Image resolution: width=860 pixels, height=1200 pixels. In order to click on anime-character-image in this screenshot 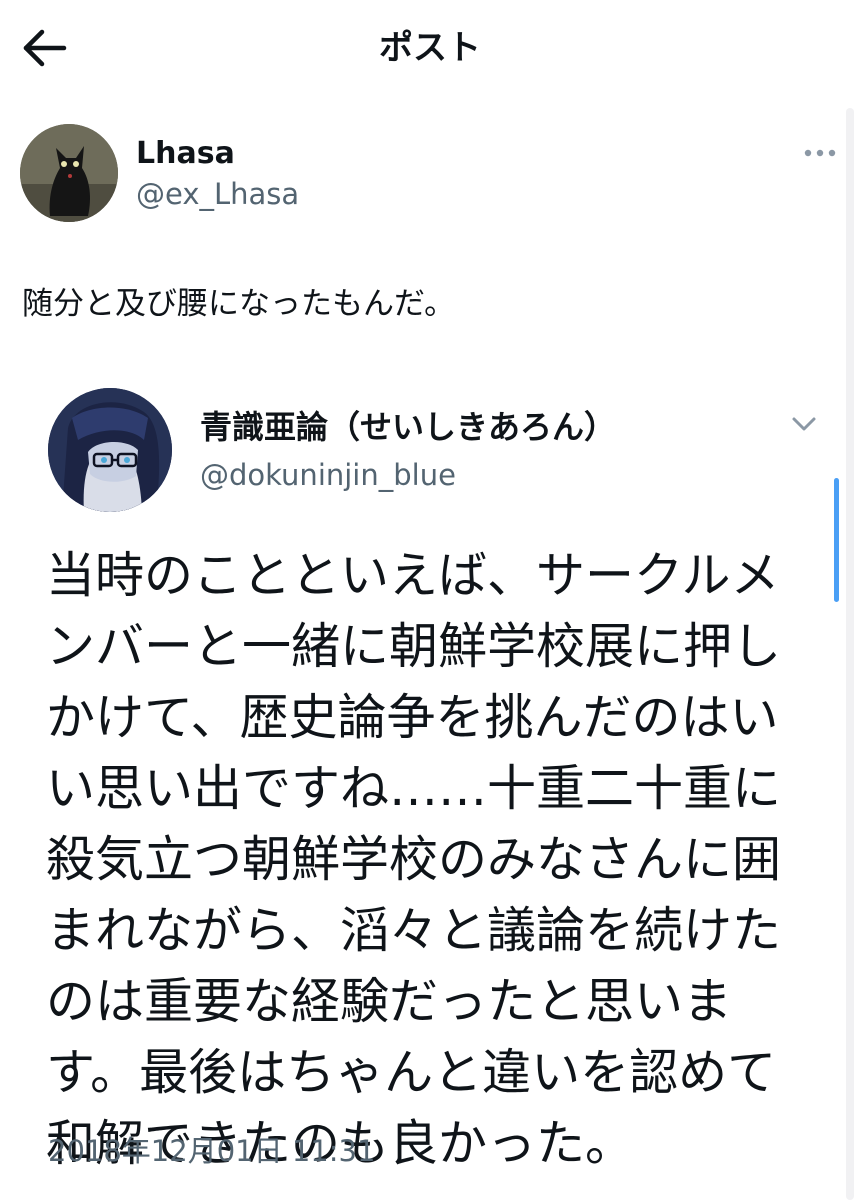, I will do `click(110, 450)`.